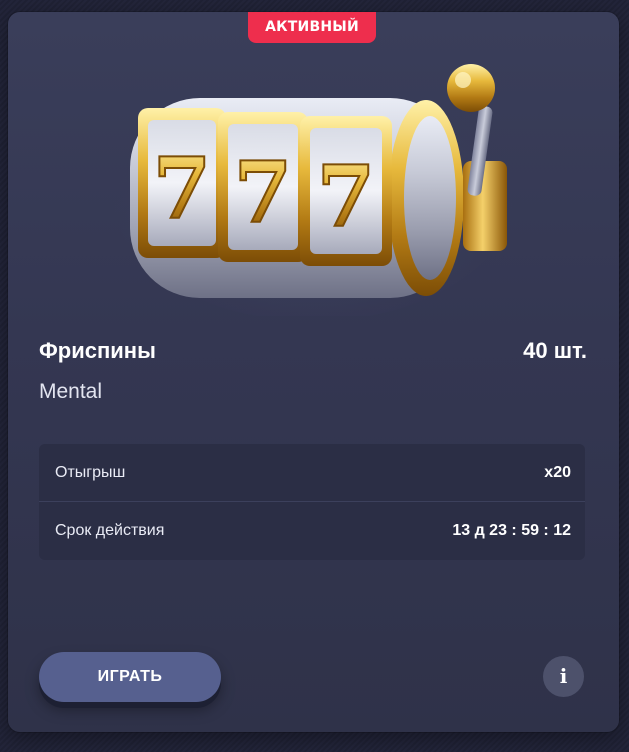 The height and width of the screenshot is (752, 629). Describe the element at coordinates (130, 677) in the screenshot. I see `play-button: ИГРАТЬ` at that location.